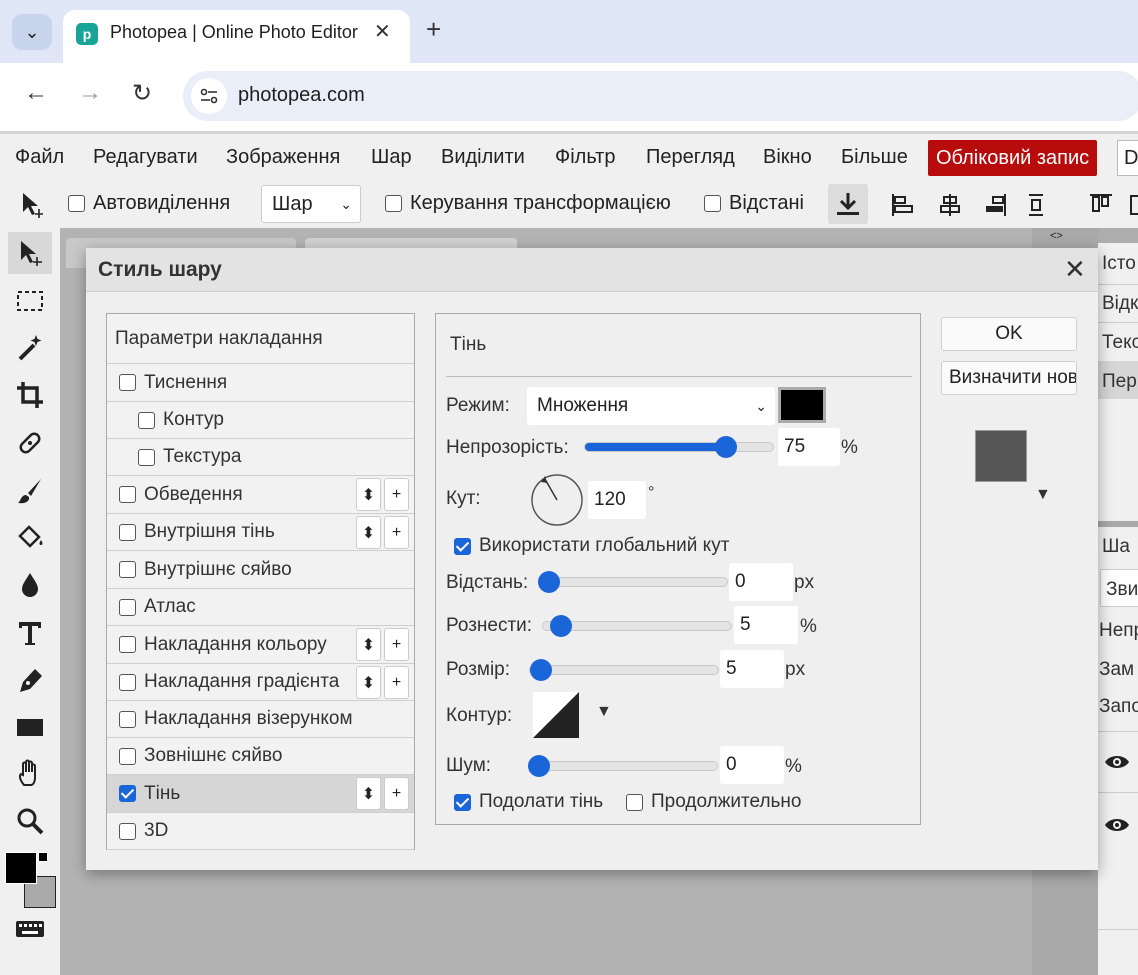 This screenshot has height=975, width=1138. What do you see at coordinates (260, 794) in the screenshot?
I see `effect-row: Тінь ⬍ +` at bounding box center [260, 794].